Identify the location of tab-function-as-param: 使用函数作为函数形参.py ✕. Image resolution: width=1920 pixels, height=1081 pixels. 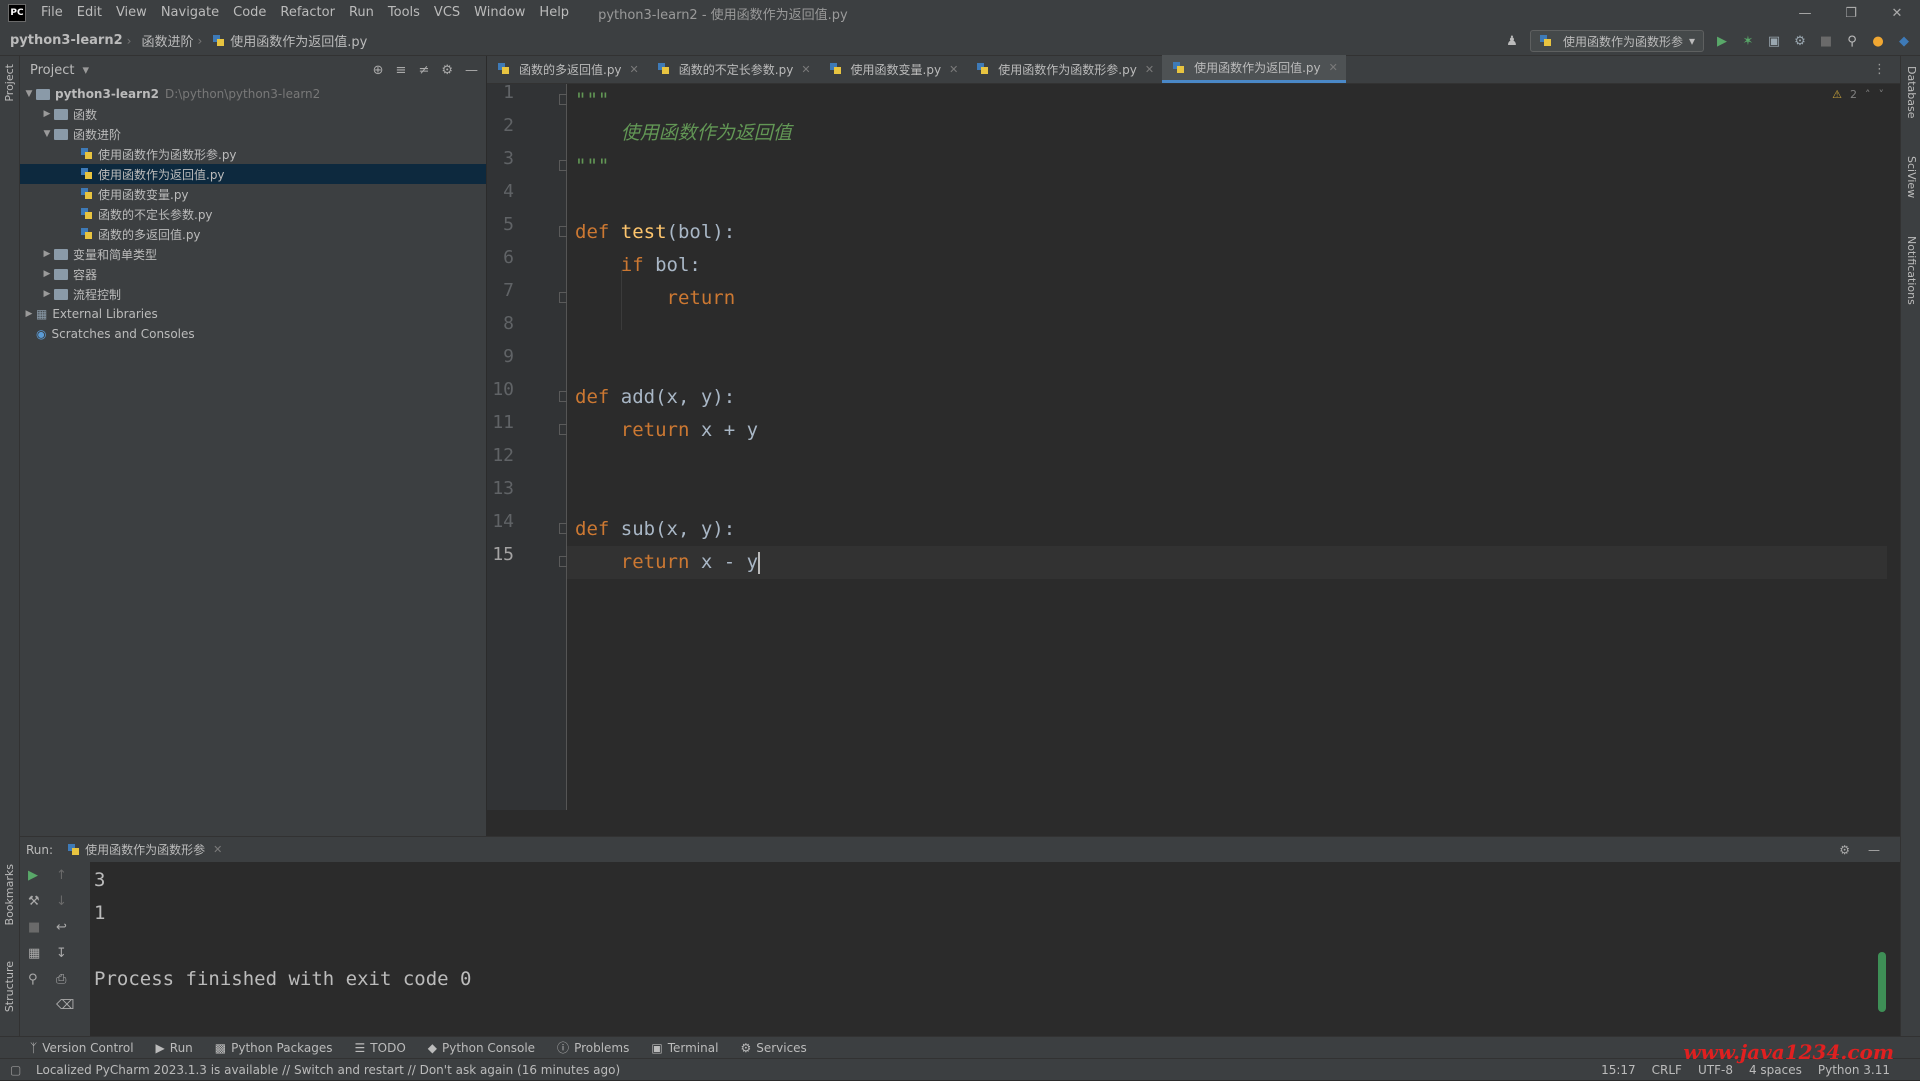
(1064, 69).